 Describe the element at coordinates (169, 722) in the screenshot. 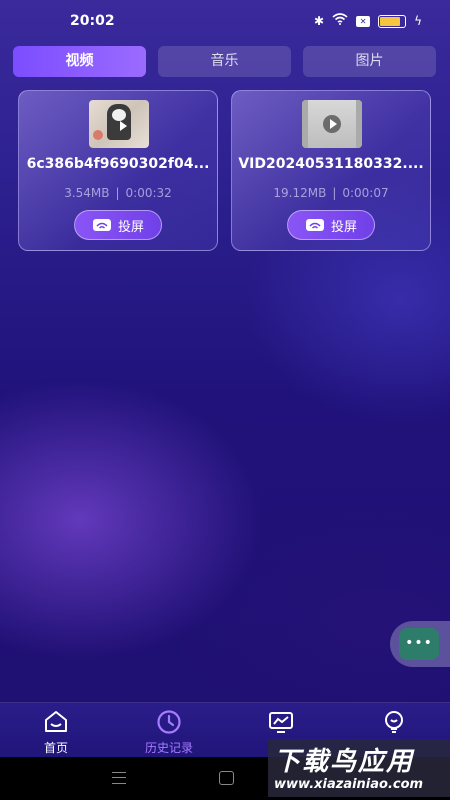

I see `clock-icon` at that location.